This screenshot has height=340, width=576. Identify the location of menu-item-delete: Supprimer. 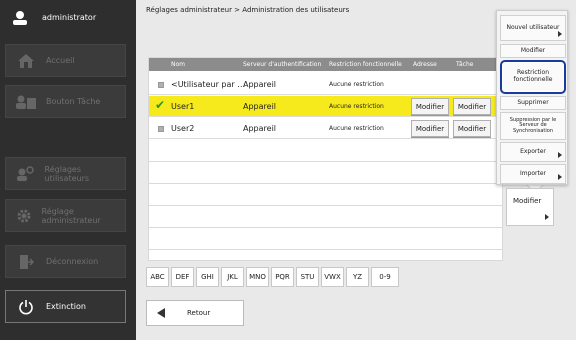
(533, 103).